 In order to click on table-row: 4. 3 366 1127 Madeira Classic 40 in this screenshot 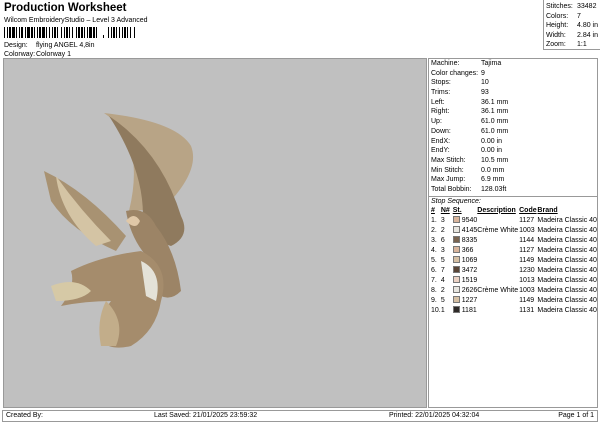, I will do `click(514, 250)`.